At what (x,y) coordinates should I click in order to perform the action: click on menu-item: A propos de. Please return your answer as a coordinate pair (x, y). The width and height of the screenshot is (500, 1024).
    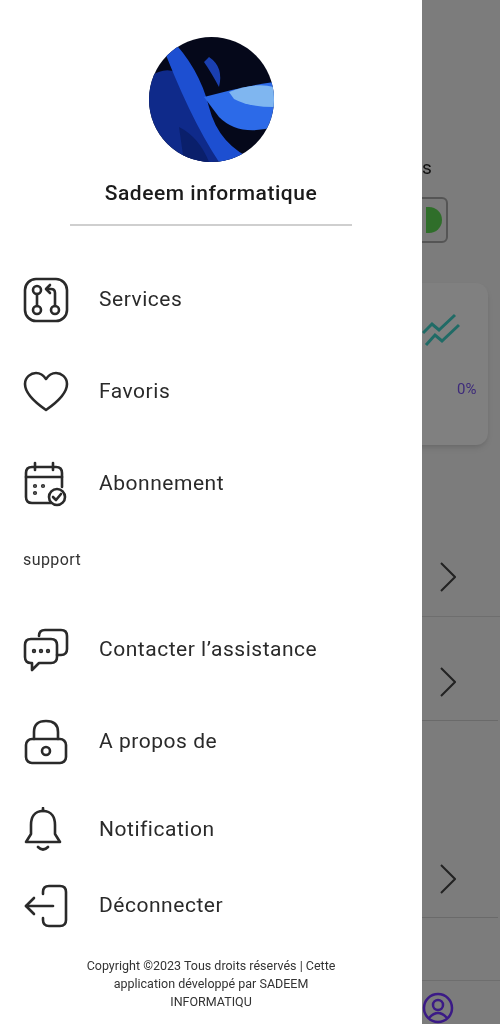
    Looking at the image, I should click on (211, 741).